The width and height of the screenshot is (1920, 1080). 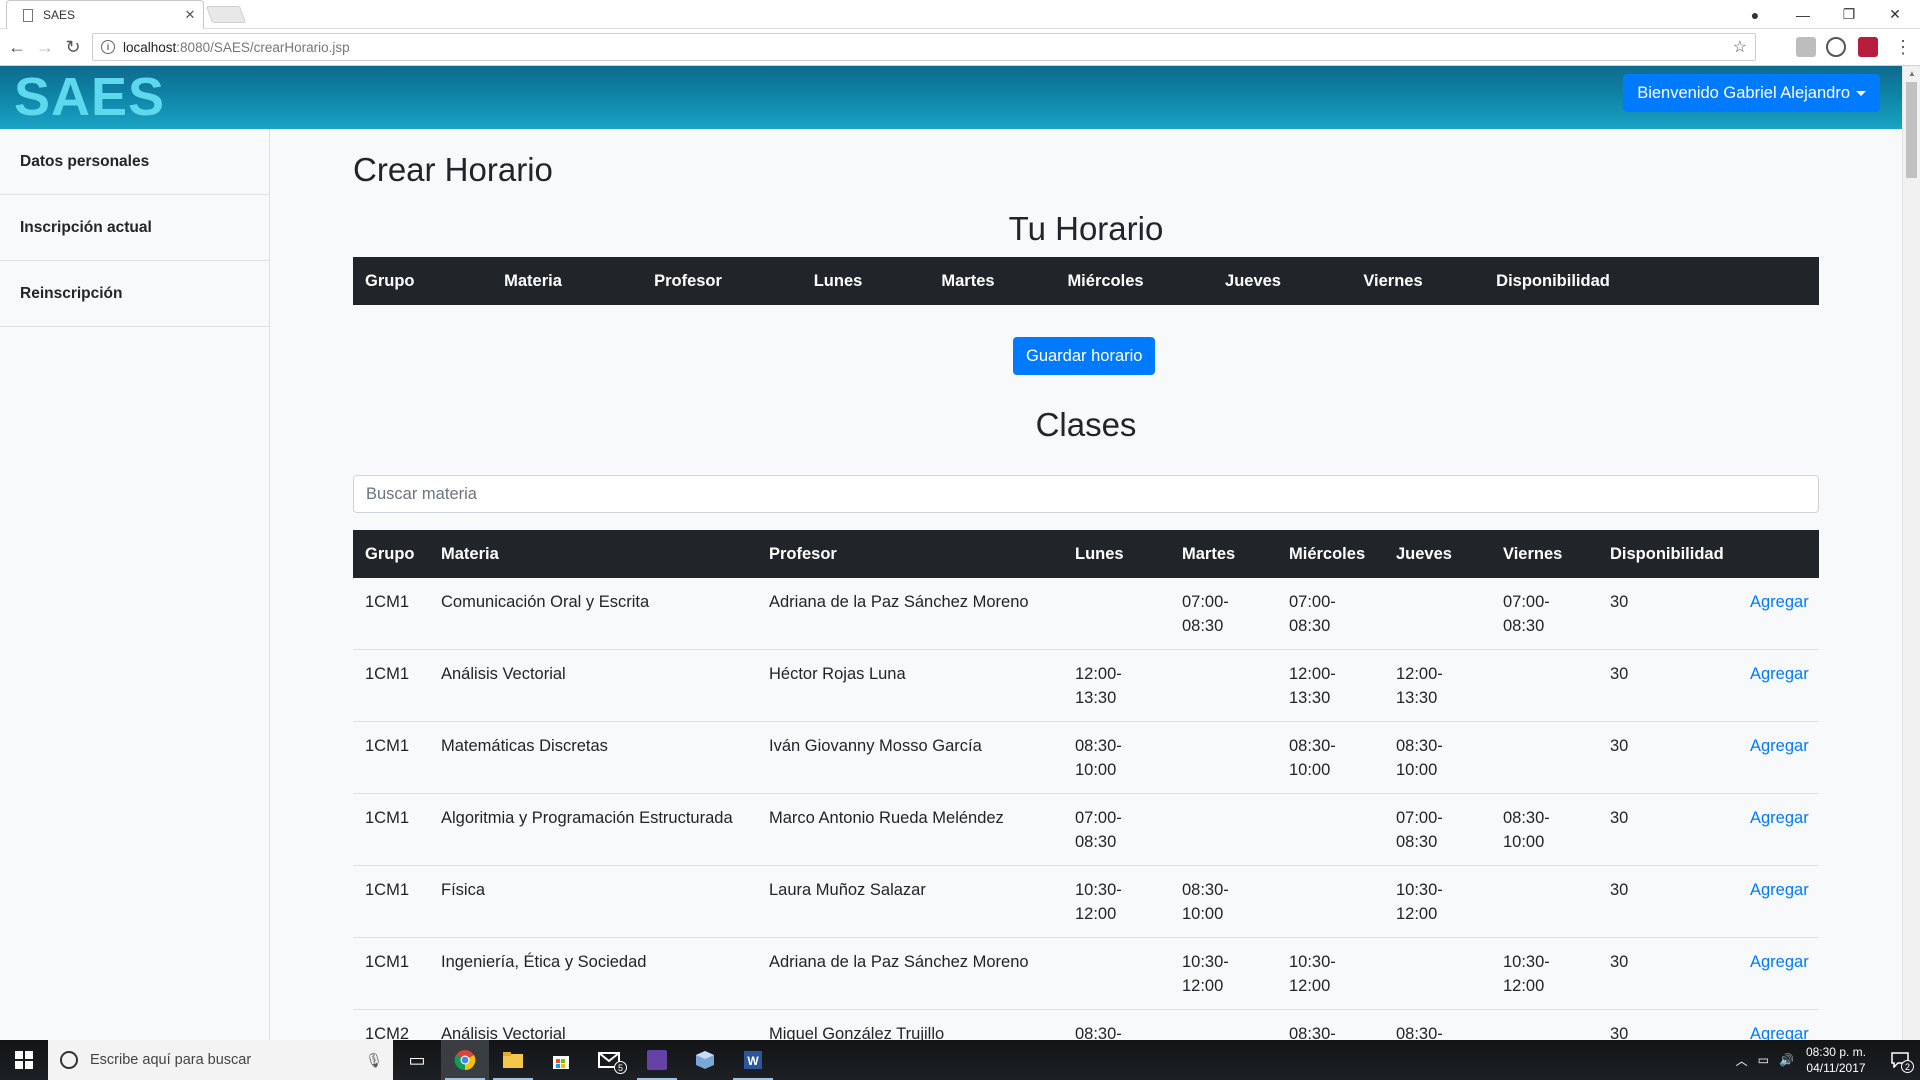 I want to click on sidebar-item-datos-personales: Datos personales, so click(x=134, y=162).